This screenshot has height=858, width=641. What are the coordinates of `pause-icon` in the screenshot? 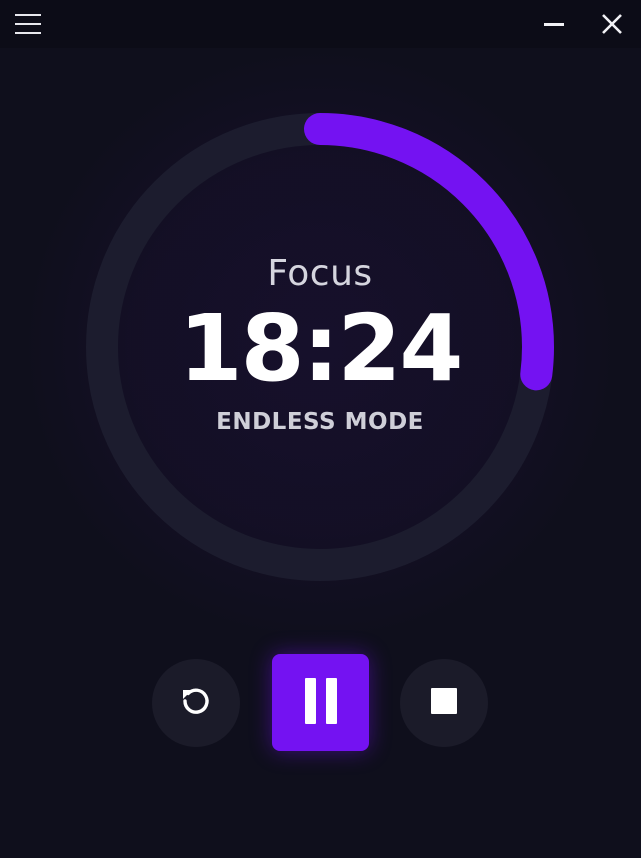 It's located at (321, 703).